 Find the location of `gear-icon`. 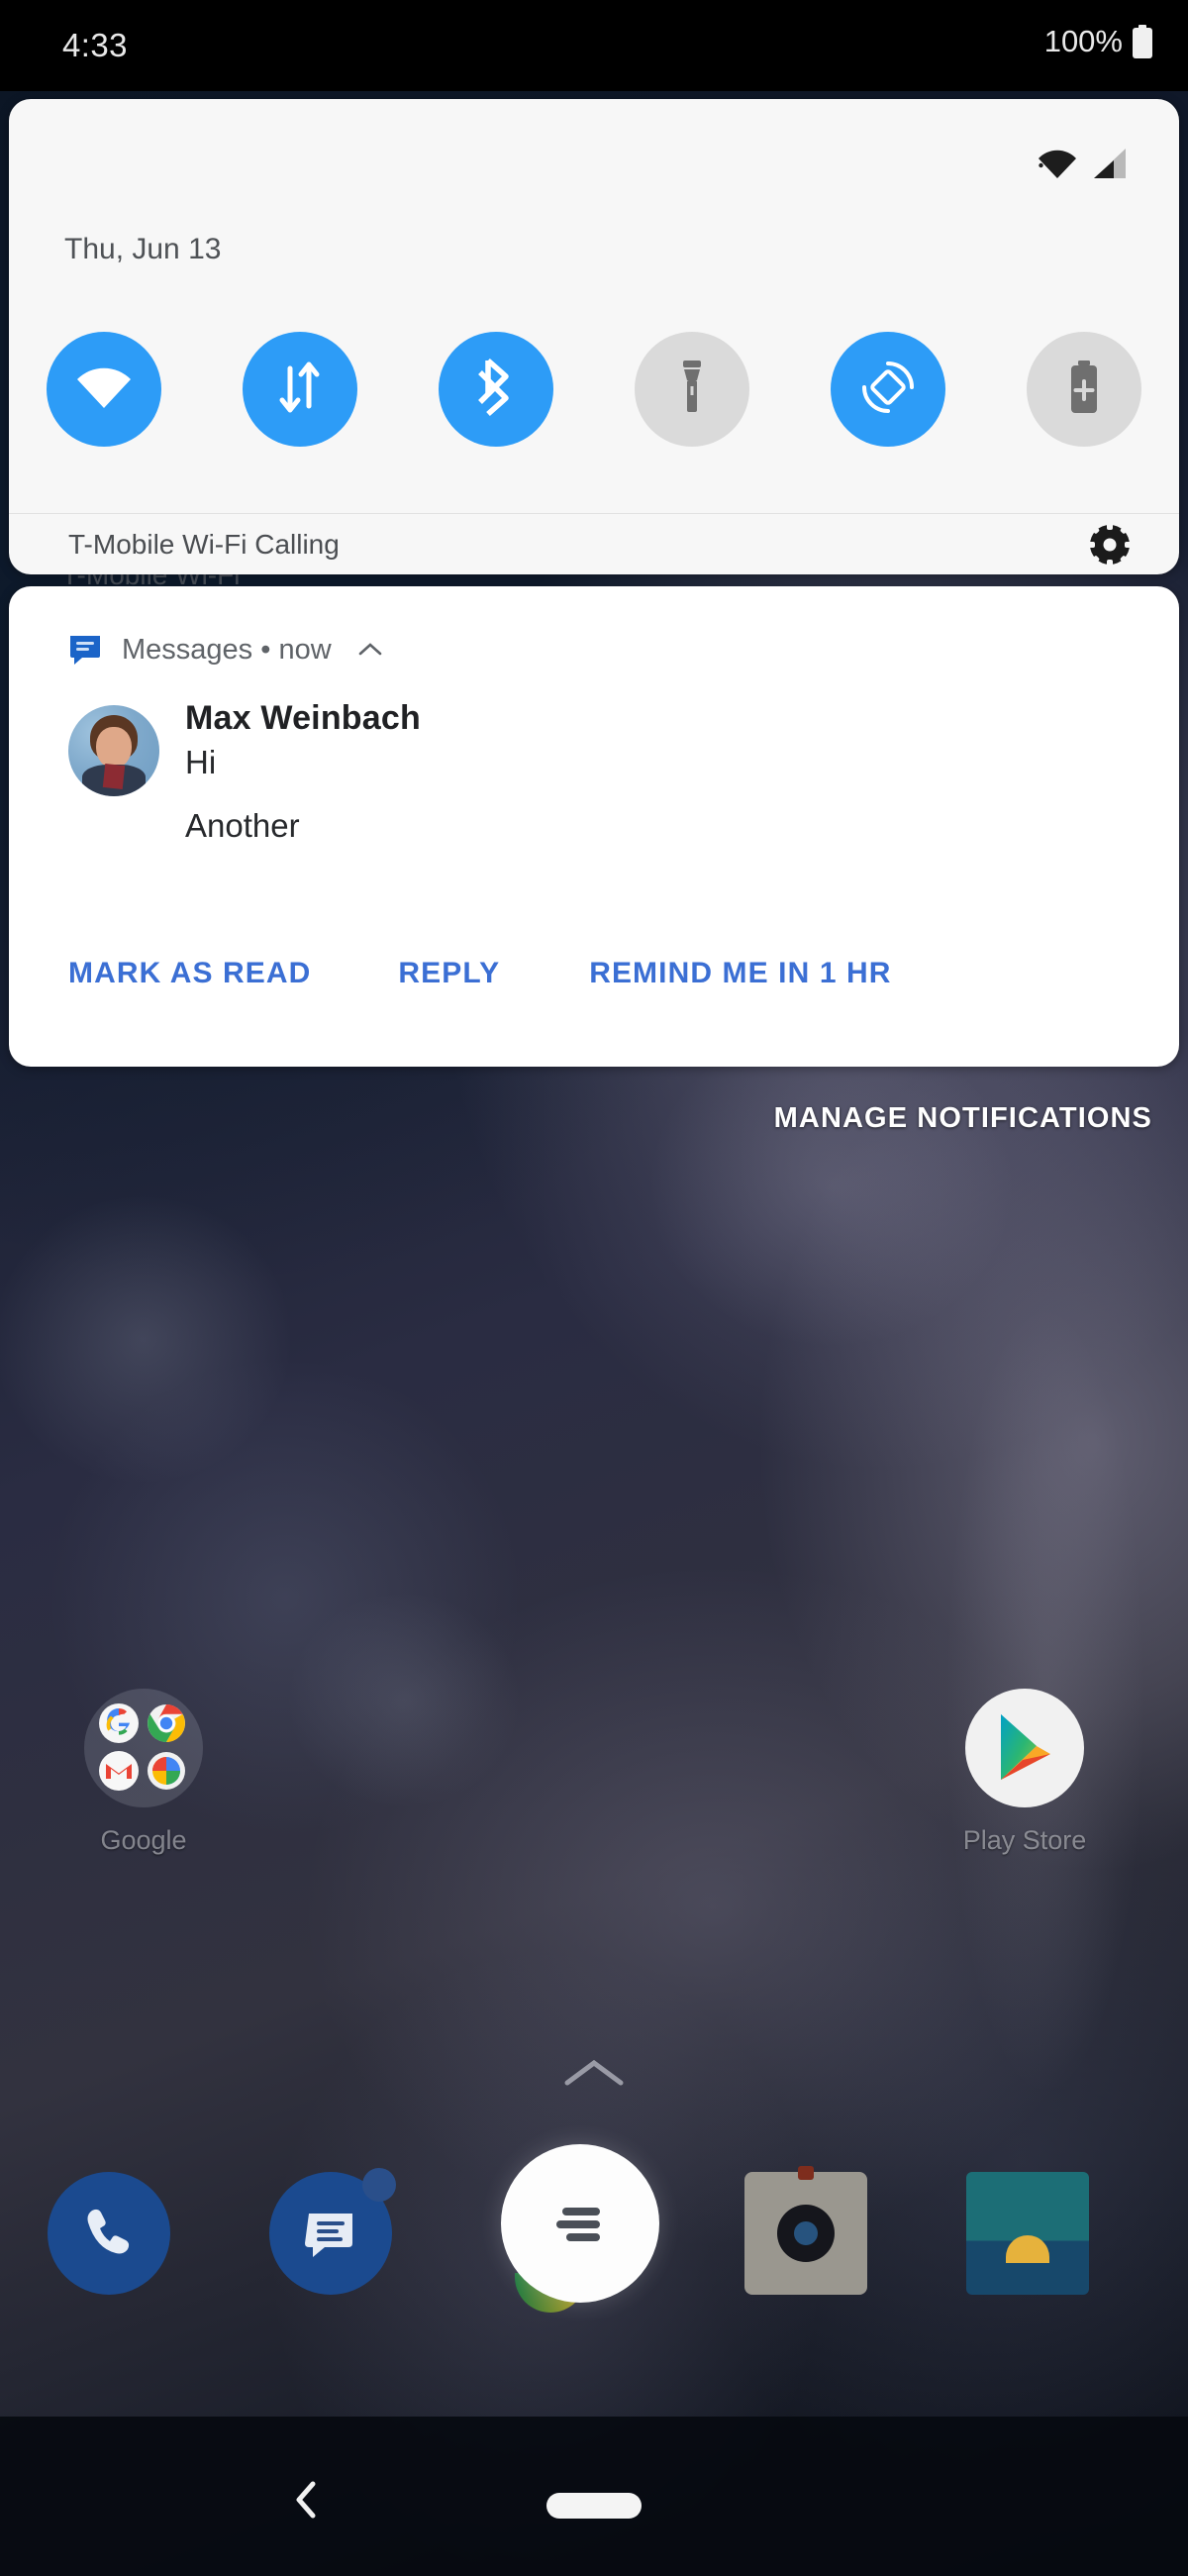

gear-icon is located at coordinates (1110, 544).